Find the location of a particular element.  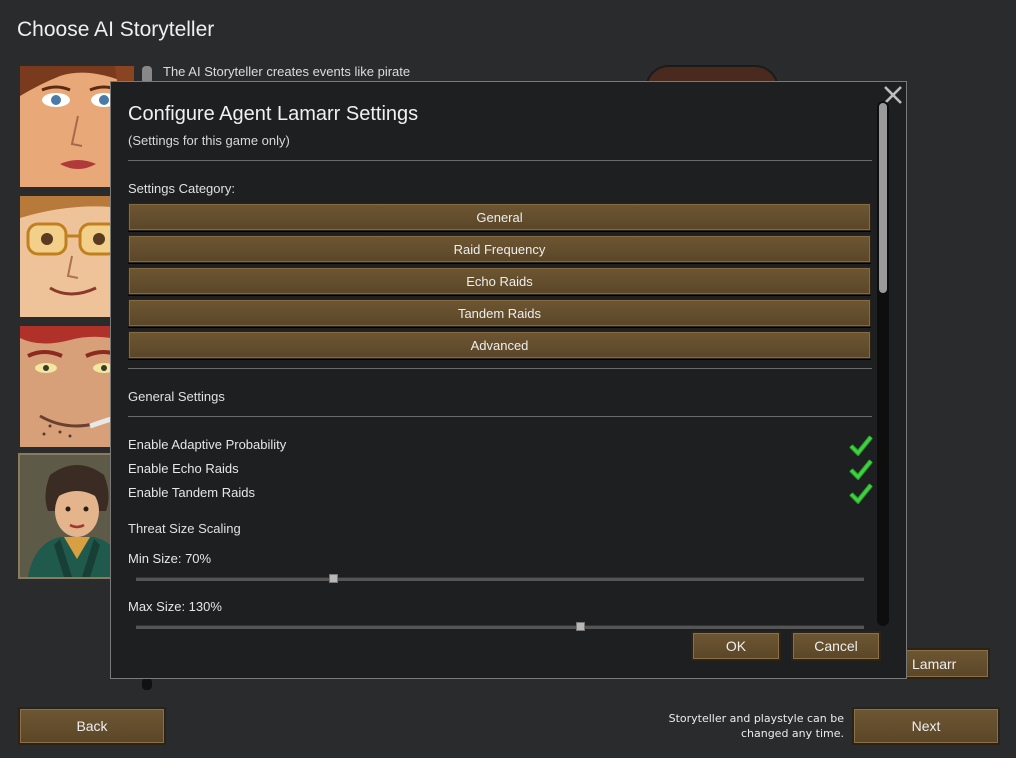

hint-line-1: Storyteller and playstyle can be is located at coordinates (756, 718).